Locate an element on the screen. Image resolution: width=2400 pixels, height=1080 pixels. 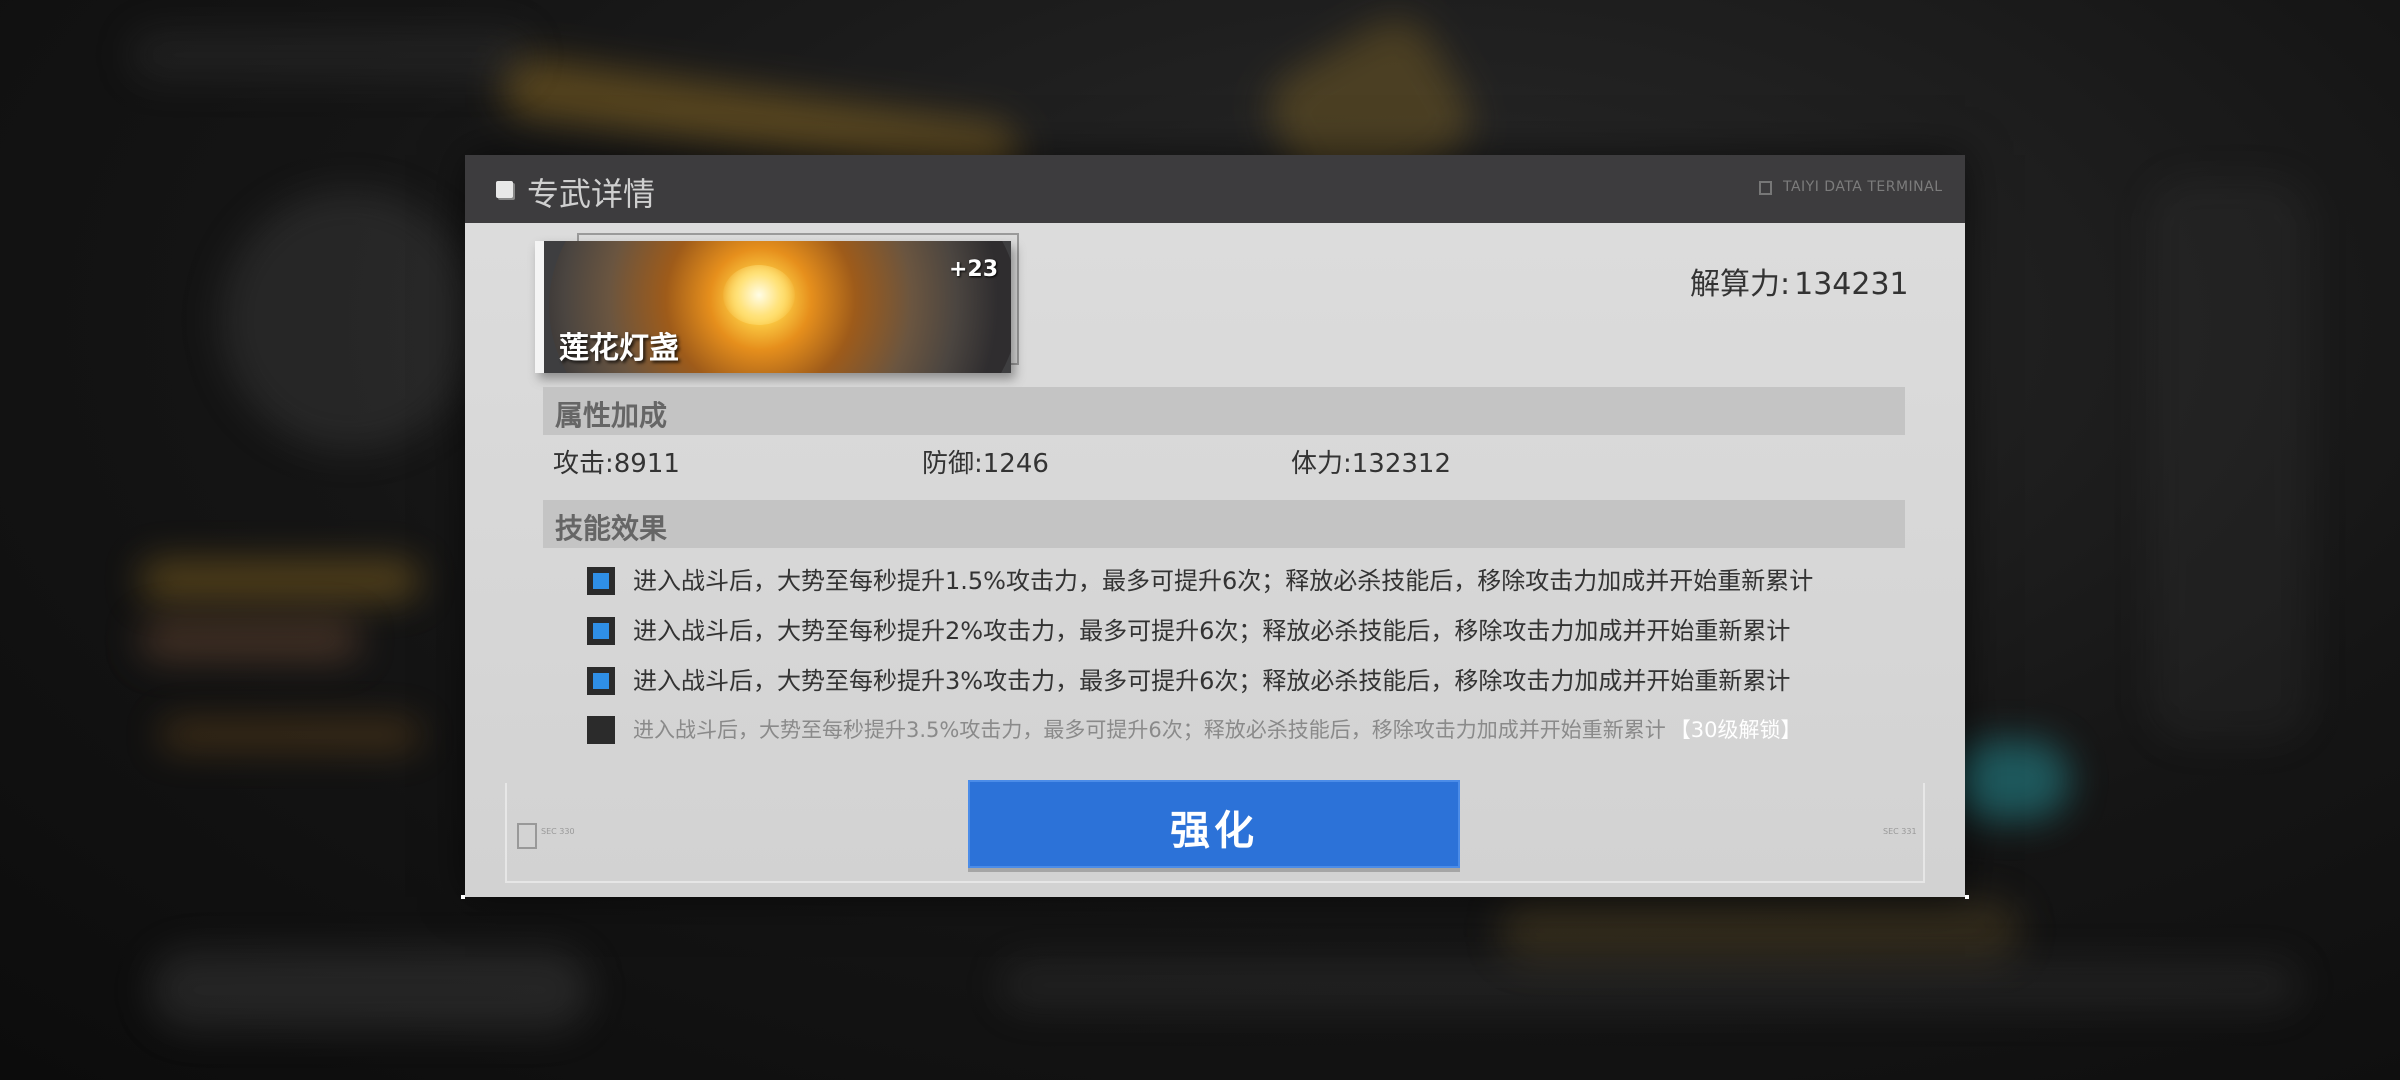
stat-attack-value: 8911 is located at coordinates (646, 464).